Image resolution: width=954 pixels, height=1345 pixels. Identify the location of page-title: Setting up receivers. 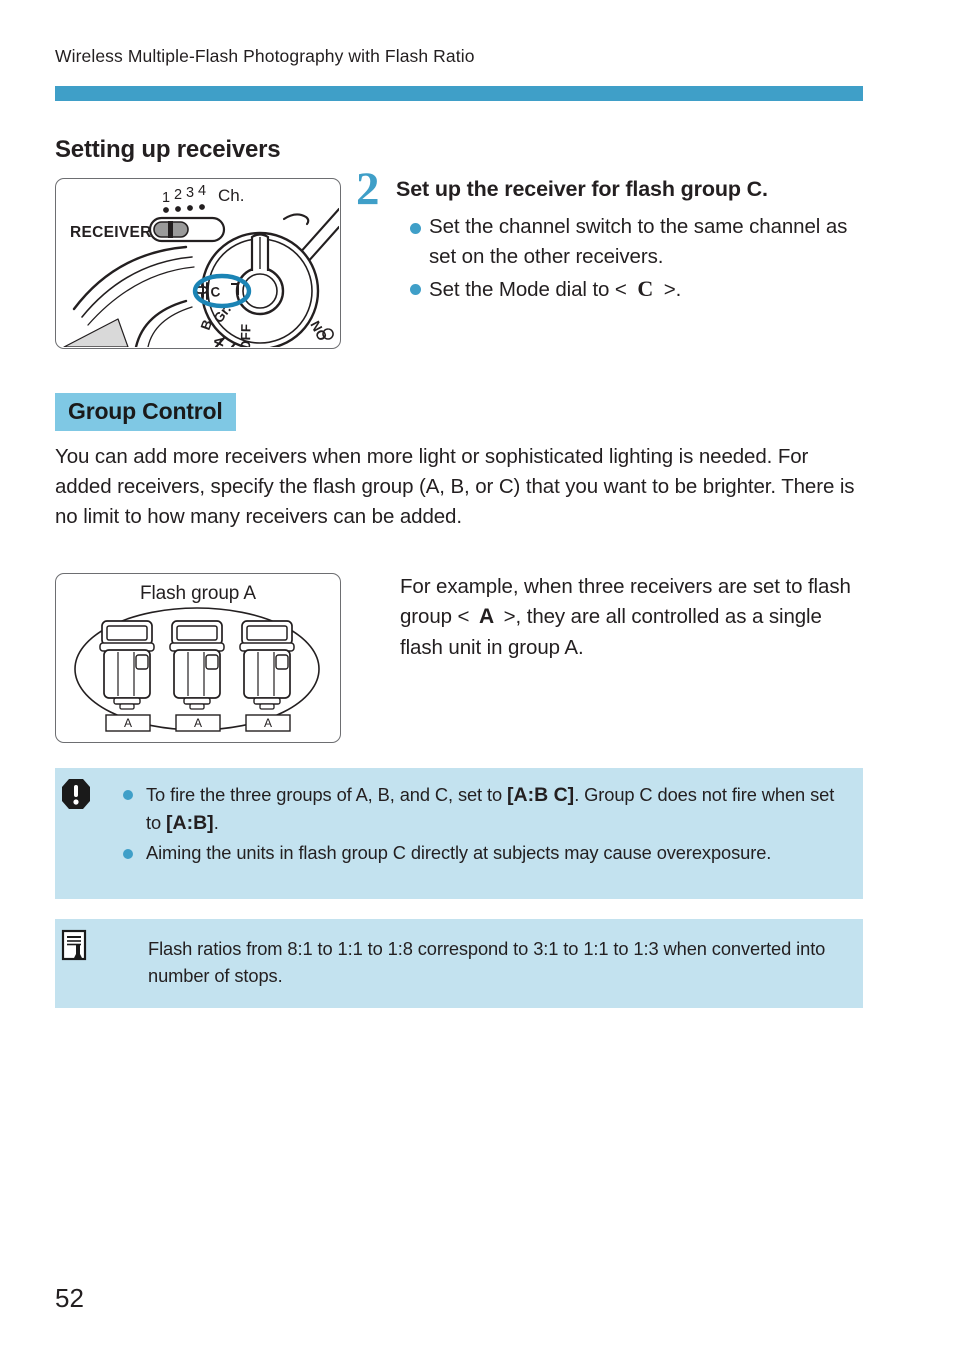
(168, 149).